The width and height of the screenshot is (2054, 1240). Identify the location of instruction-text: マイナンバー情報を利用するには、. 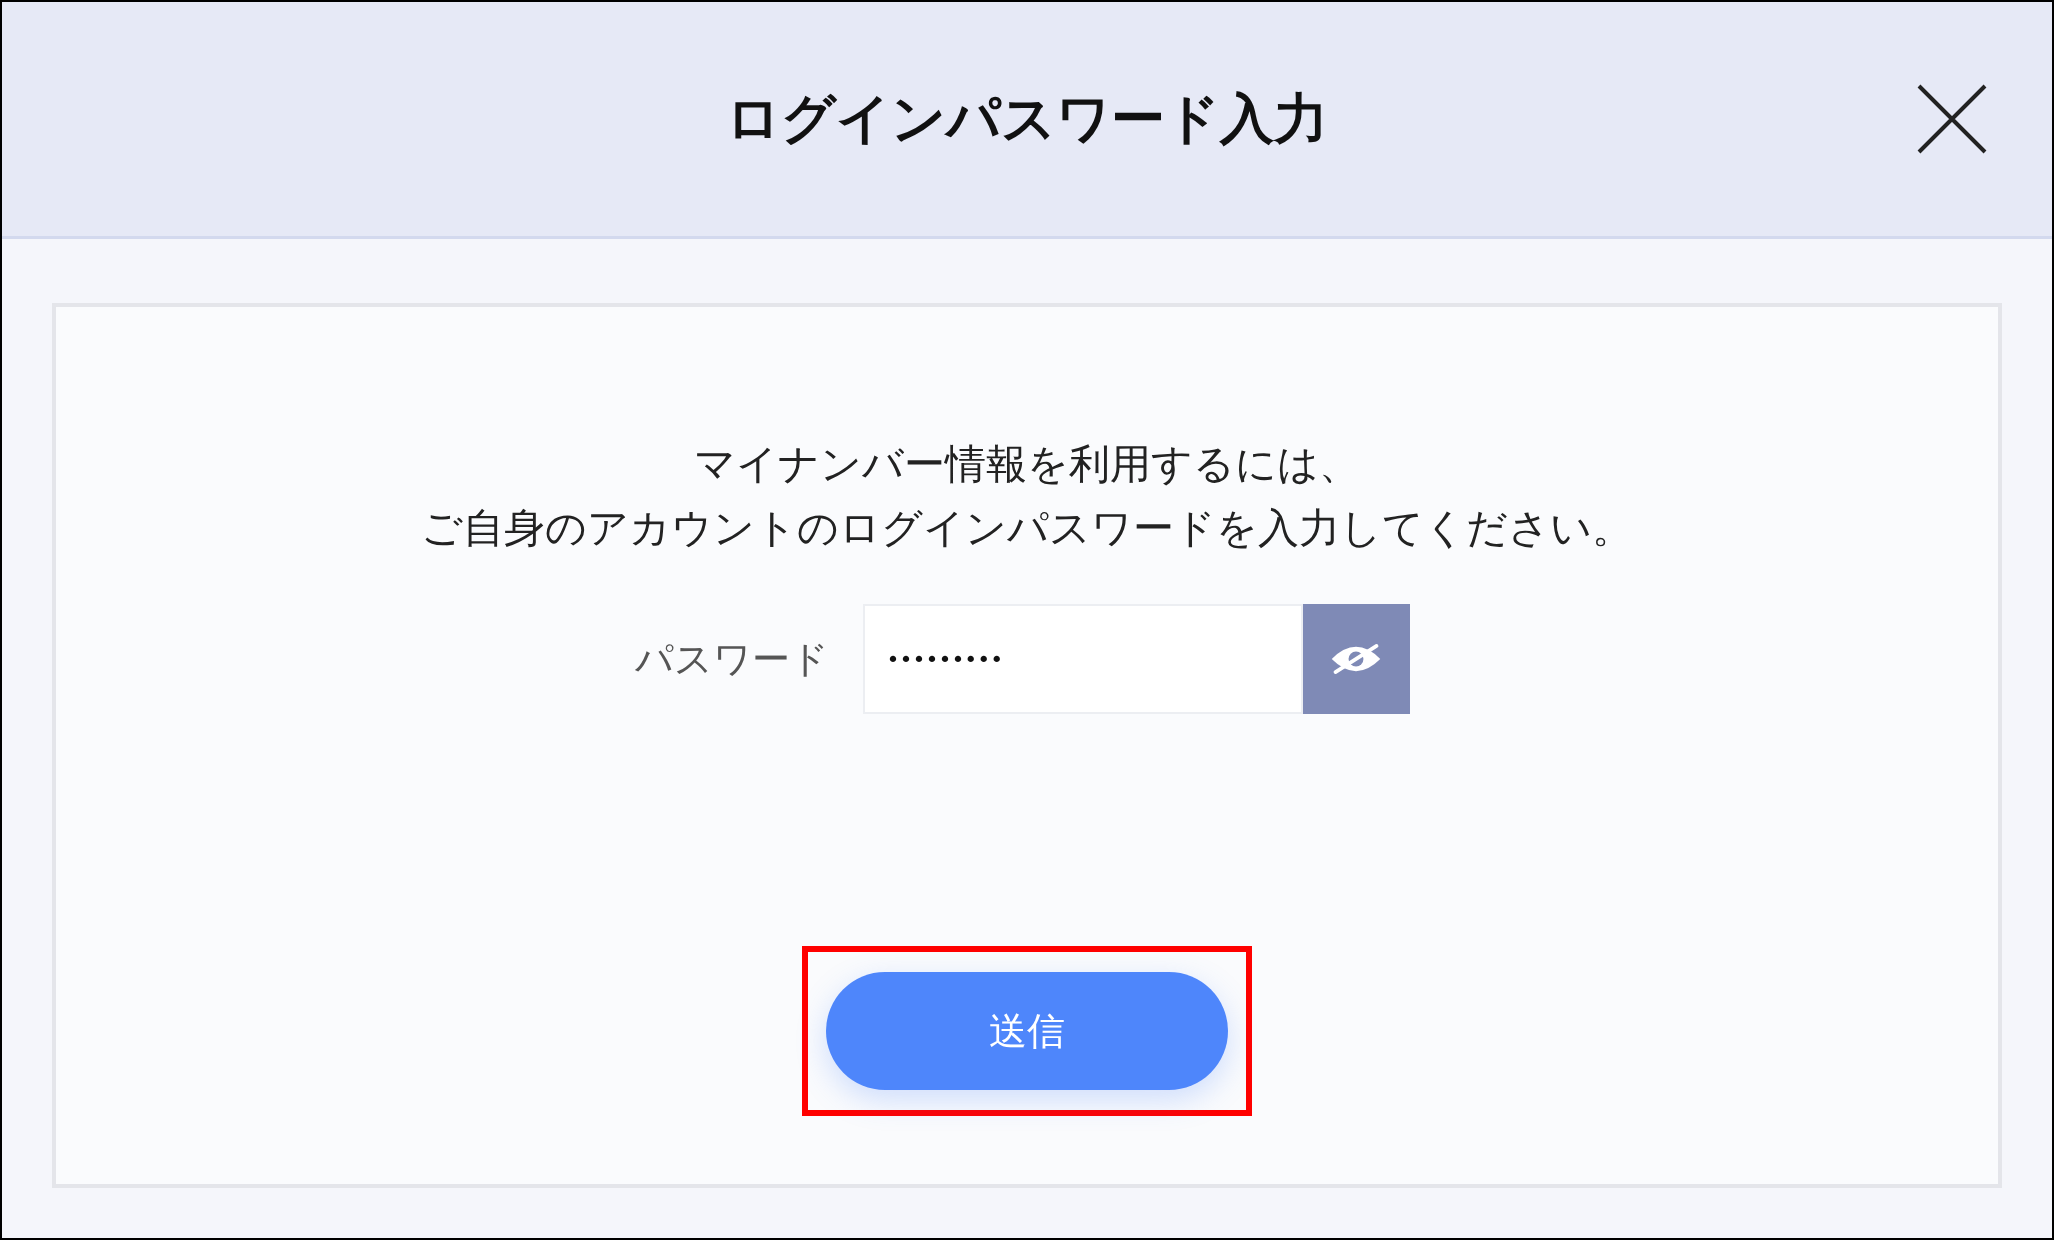
(1027, 464).